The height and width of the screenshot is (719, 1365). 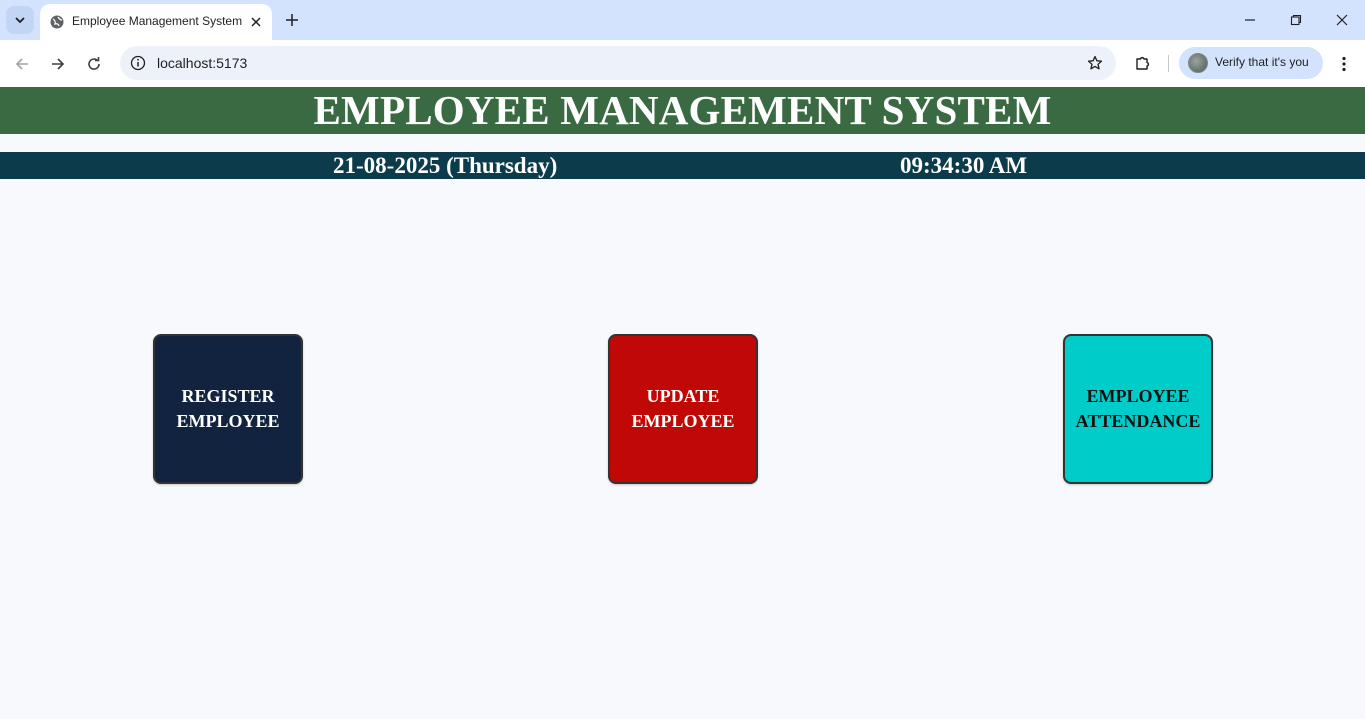 I want to click on update-employee-label: UPDATE EMPLOYEE, so click(x=682, y=409).